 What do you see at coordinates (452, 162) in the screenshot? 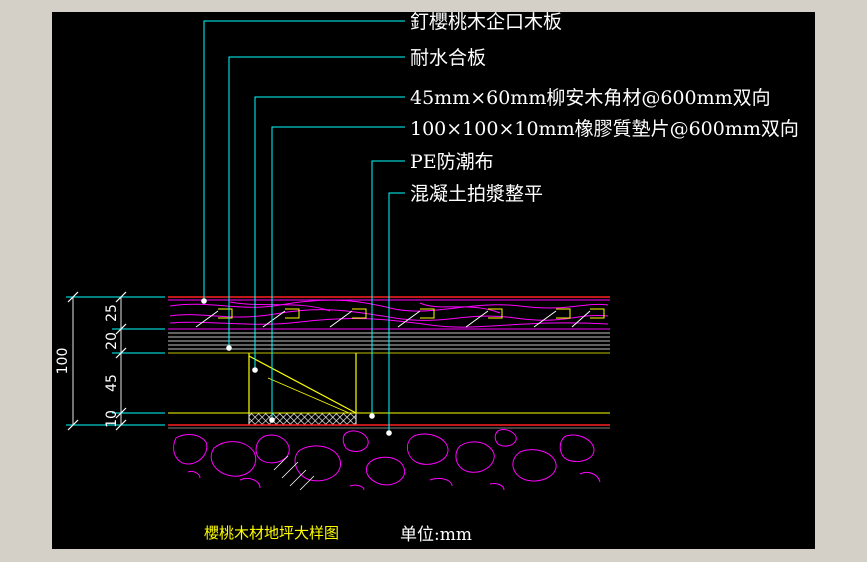
I see `callout-pe-barrier: PE防潮布` at bounding box center [452, 162].